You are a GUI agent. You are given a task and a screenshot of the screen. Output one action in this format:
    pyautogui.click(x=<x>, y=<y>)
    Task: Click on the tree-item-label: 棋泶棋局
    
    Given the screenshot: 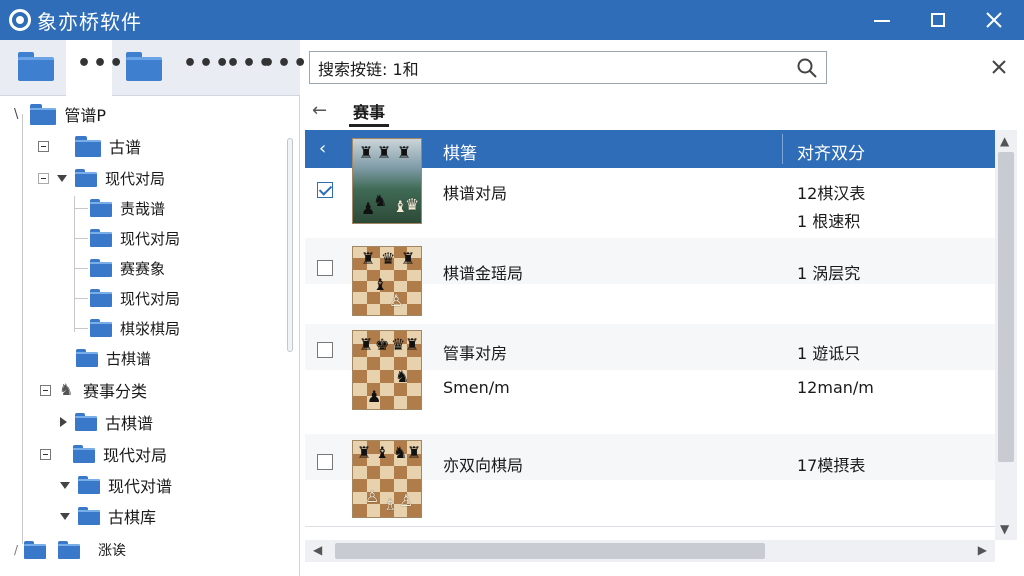 What is the action you would take?
    pyautogui.click(x=150, y=328)
    